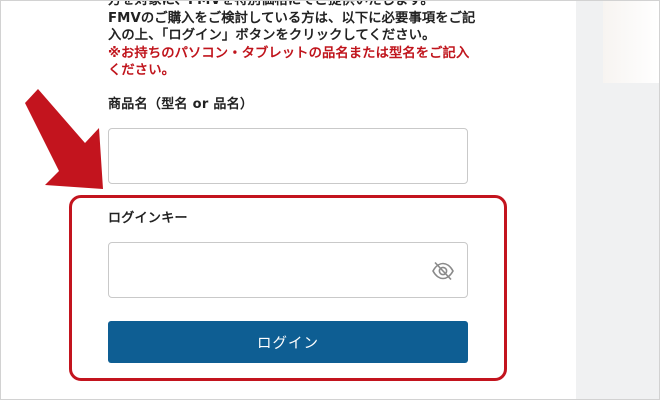 The width and height of the screenshot is (660, 400). Describe the element at coordinates (288, 270) in the screenshot. I see `login-key-input` at that location.